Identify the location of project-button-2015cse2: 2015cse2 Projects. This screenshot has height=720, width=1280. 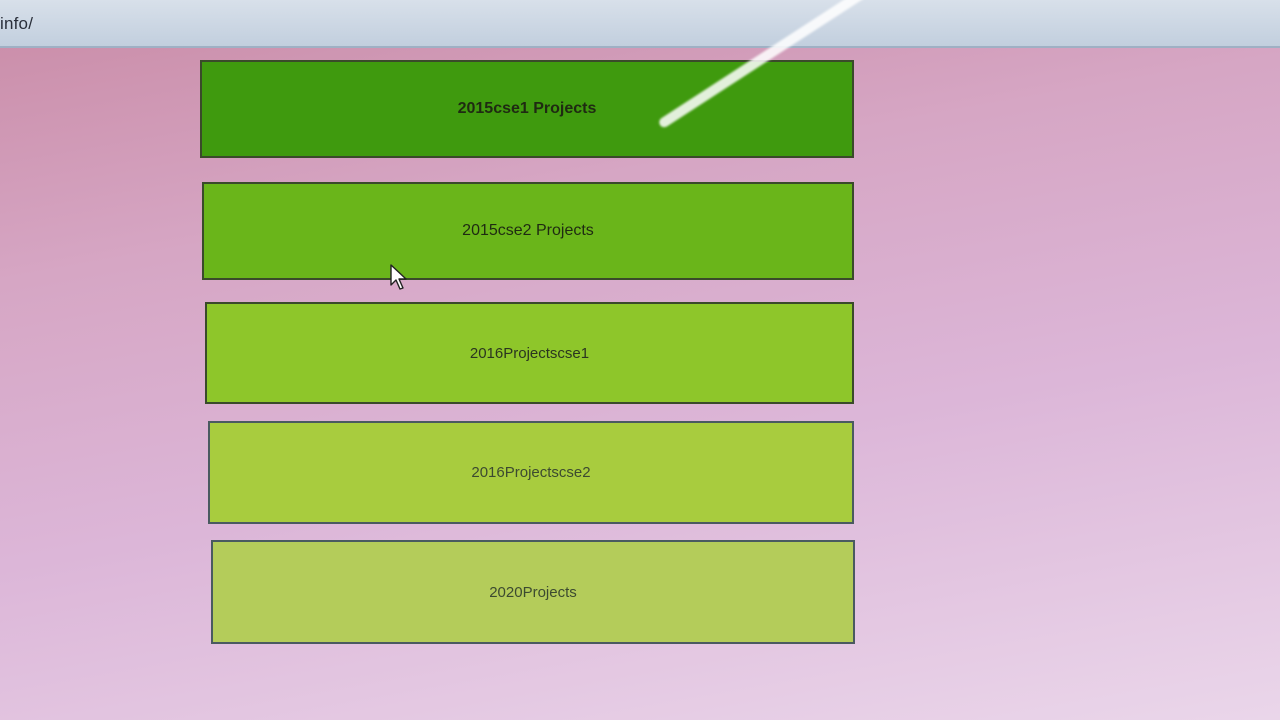
(528, 231).